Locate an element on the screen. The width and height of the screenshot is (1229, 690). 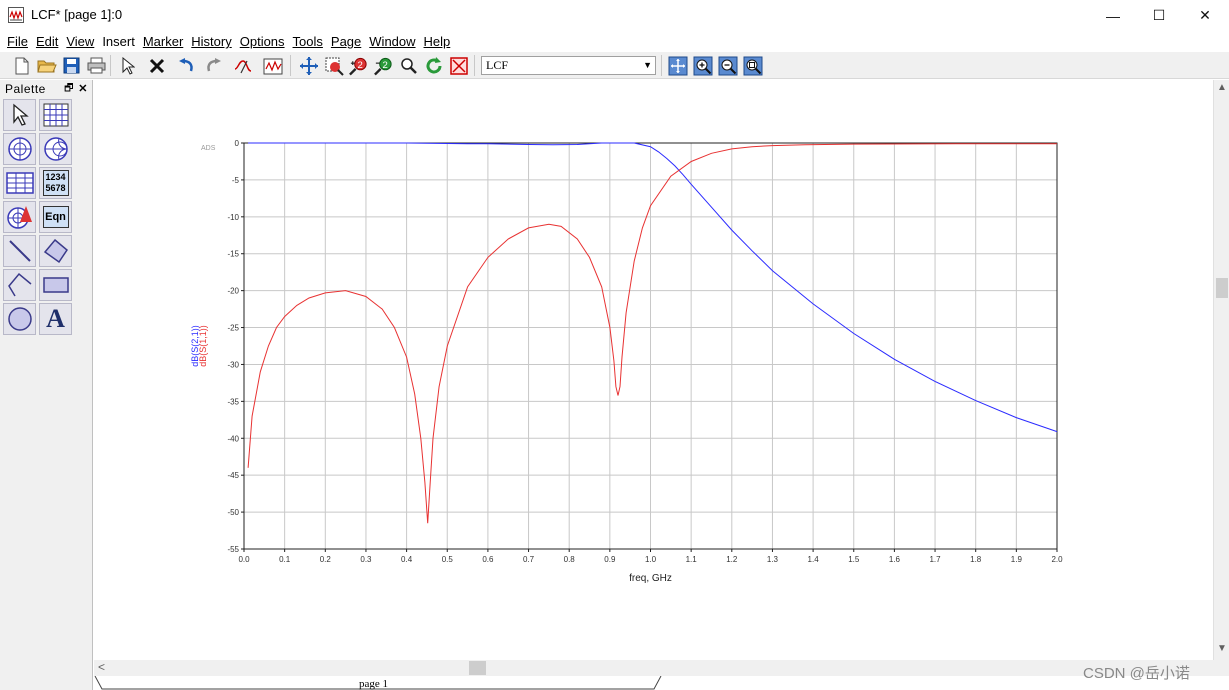
scroll-up-icon: ▲ is located at coordinates (1221, 90).